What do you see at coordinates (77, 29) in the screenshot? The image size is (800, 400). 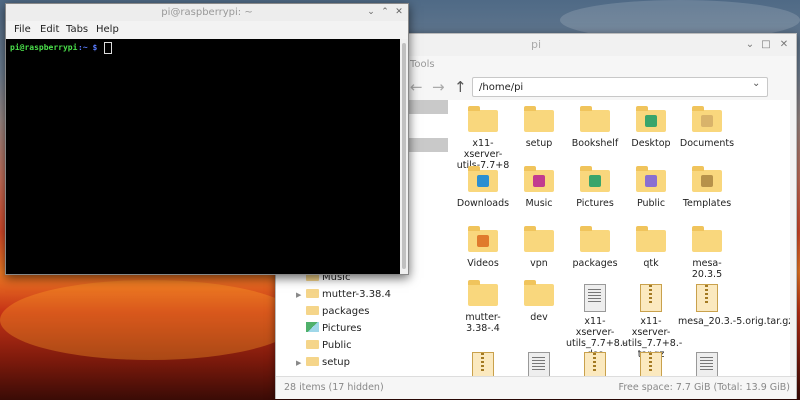 I see `menu-tabs: Tabs` at bounding box center [77, 29].